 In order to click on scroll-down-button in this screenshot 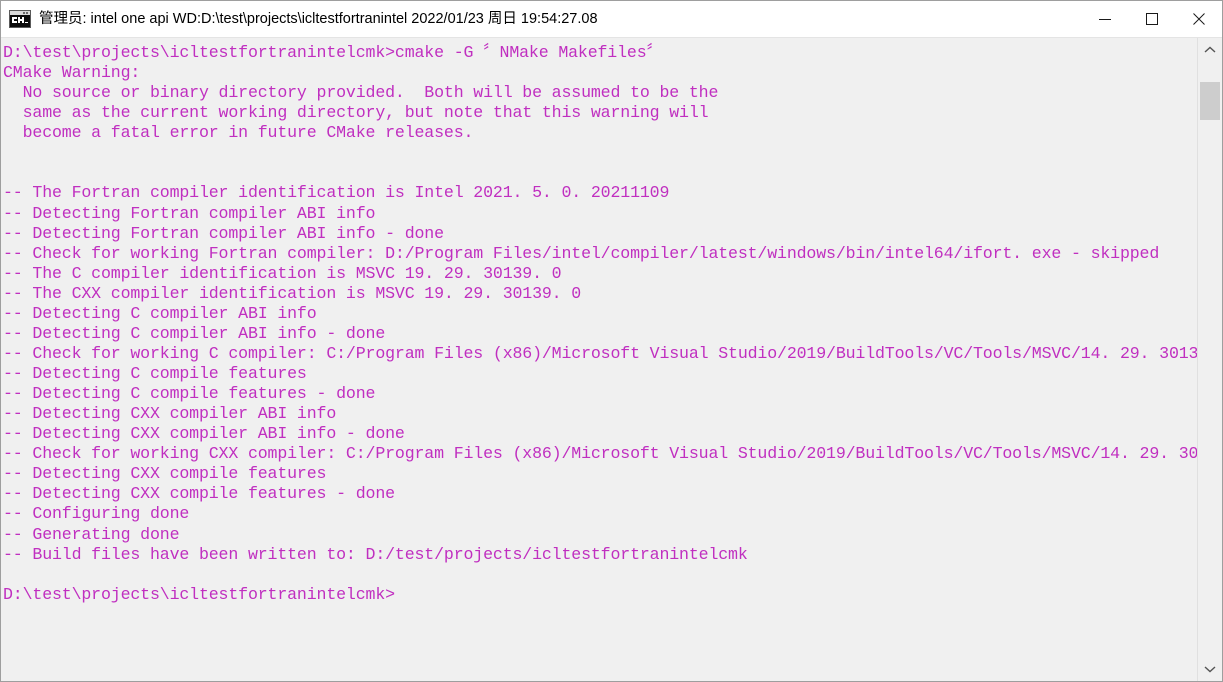, I will do `click(1210, 669)`.